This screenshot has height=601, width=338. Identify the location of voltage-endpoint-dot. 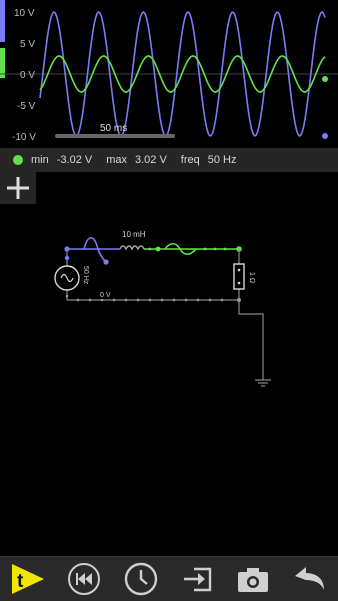
(325, 136).